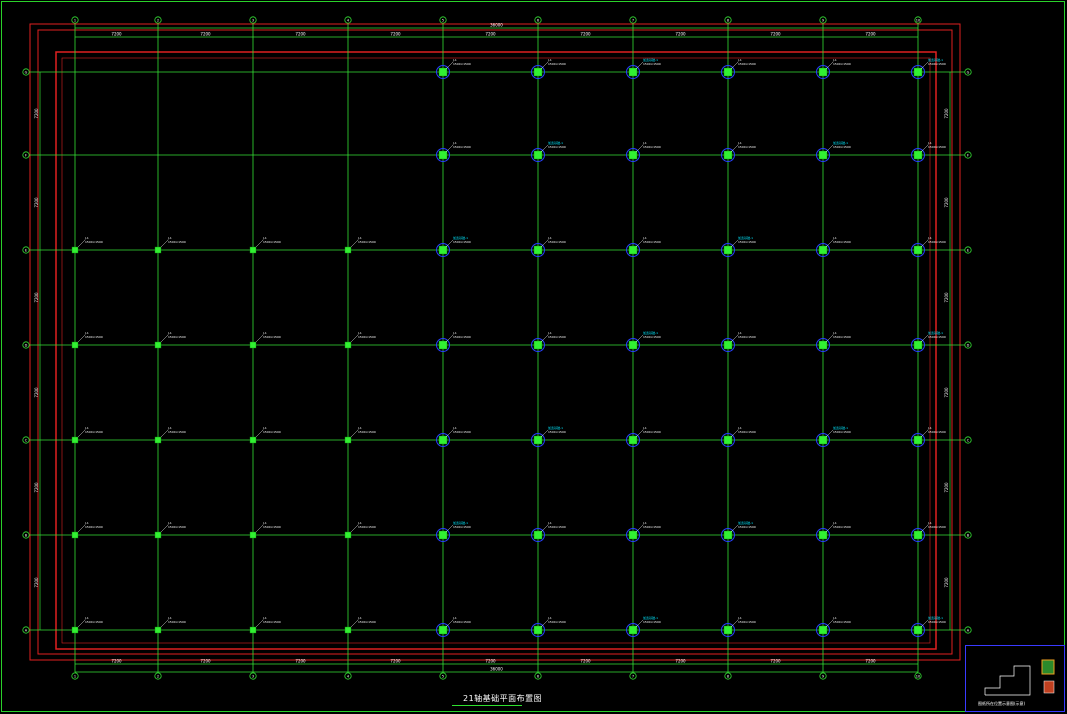 The image size is (1067, 714). I want to click on drawing-title: 21轴基础平面布置图, so click(503, 698).